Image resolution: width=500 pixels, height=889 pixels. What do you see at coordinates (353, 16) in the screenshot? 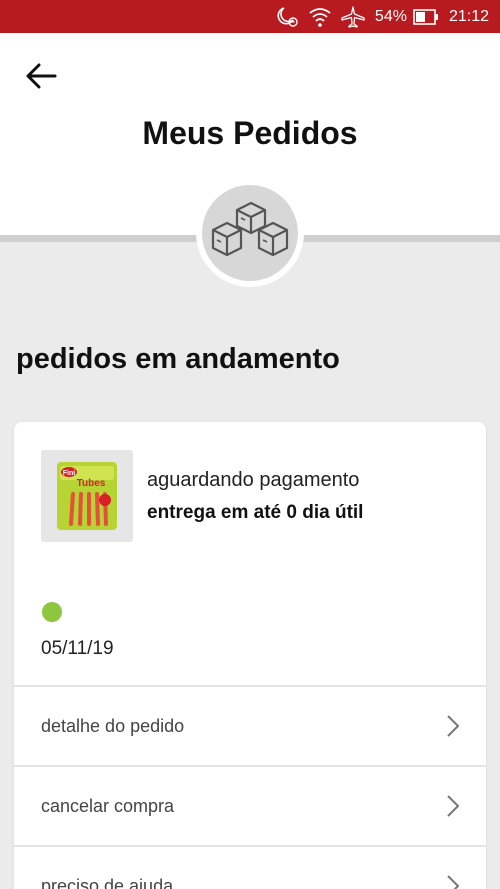
I see `airplane-icon` at bounding box center [353, 16].